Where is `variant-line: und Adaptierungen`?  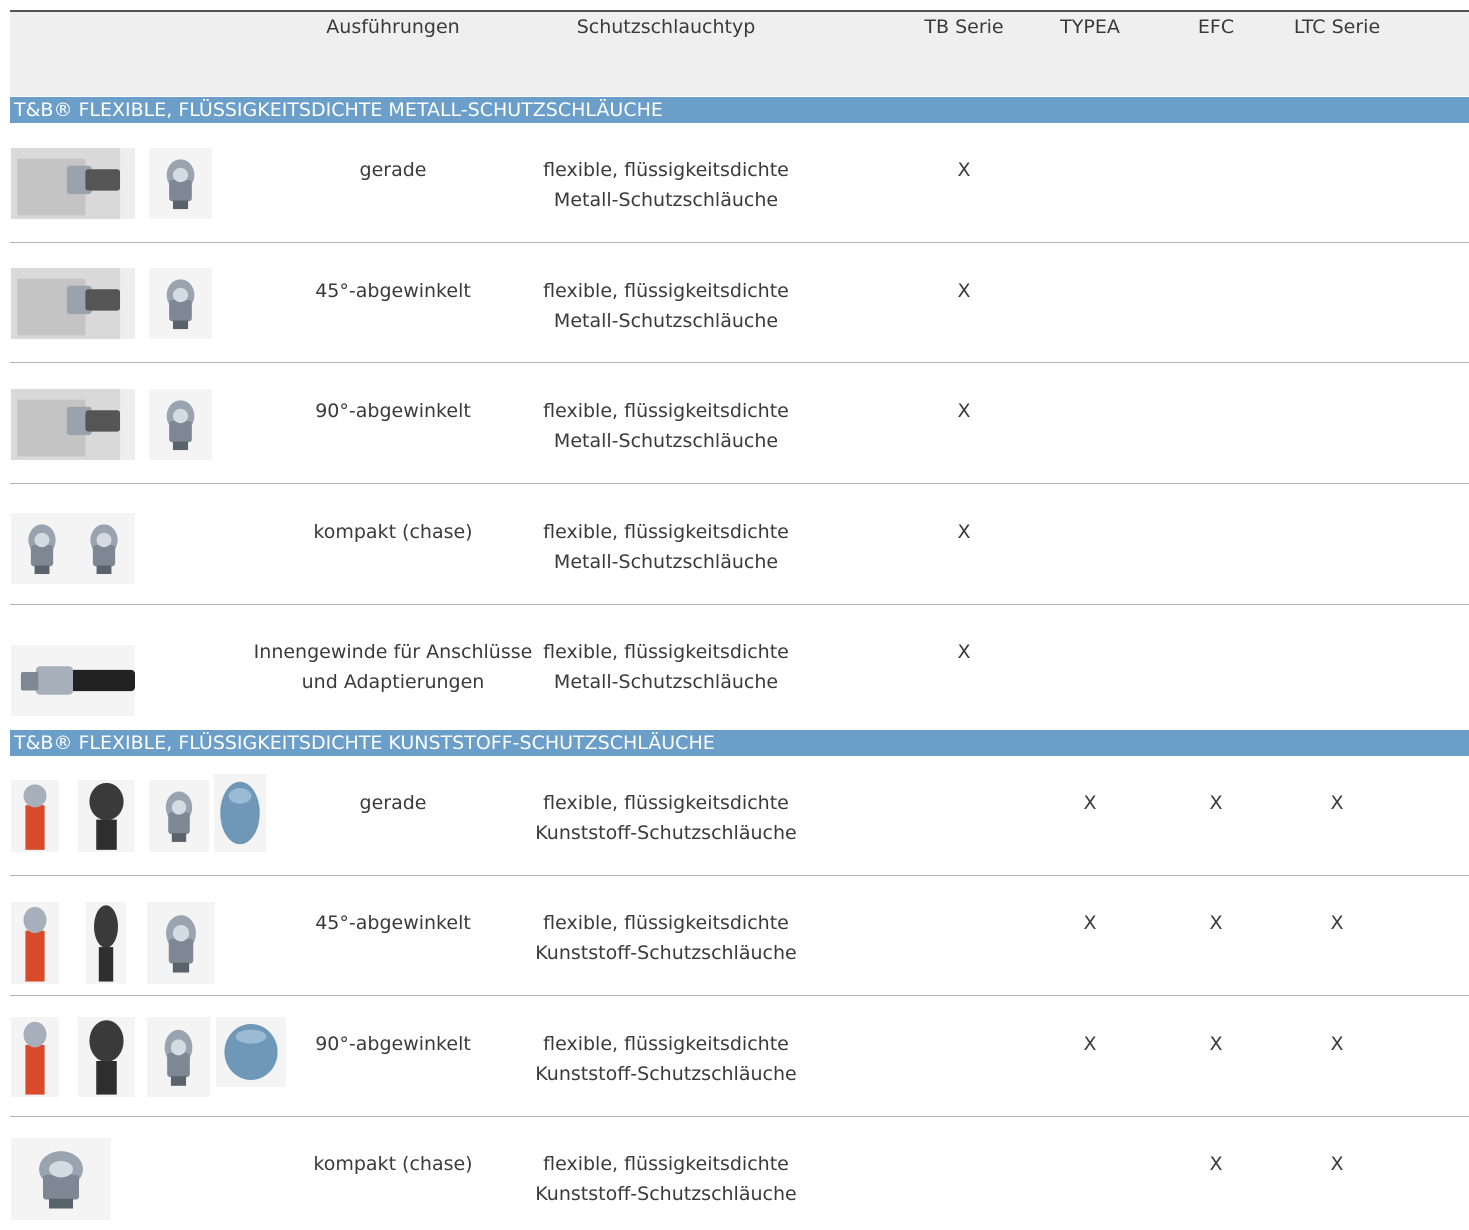 variant-line: und Adaptierungen is located at coordinates (393, 682).